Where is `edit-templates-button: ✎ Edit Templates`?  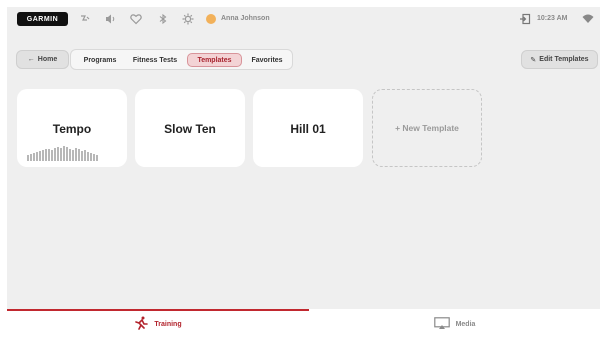
edit-templates-button: ✎ Edit Templates is located at coordinates (559, 59).